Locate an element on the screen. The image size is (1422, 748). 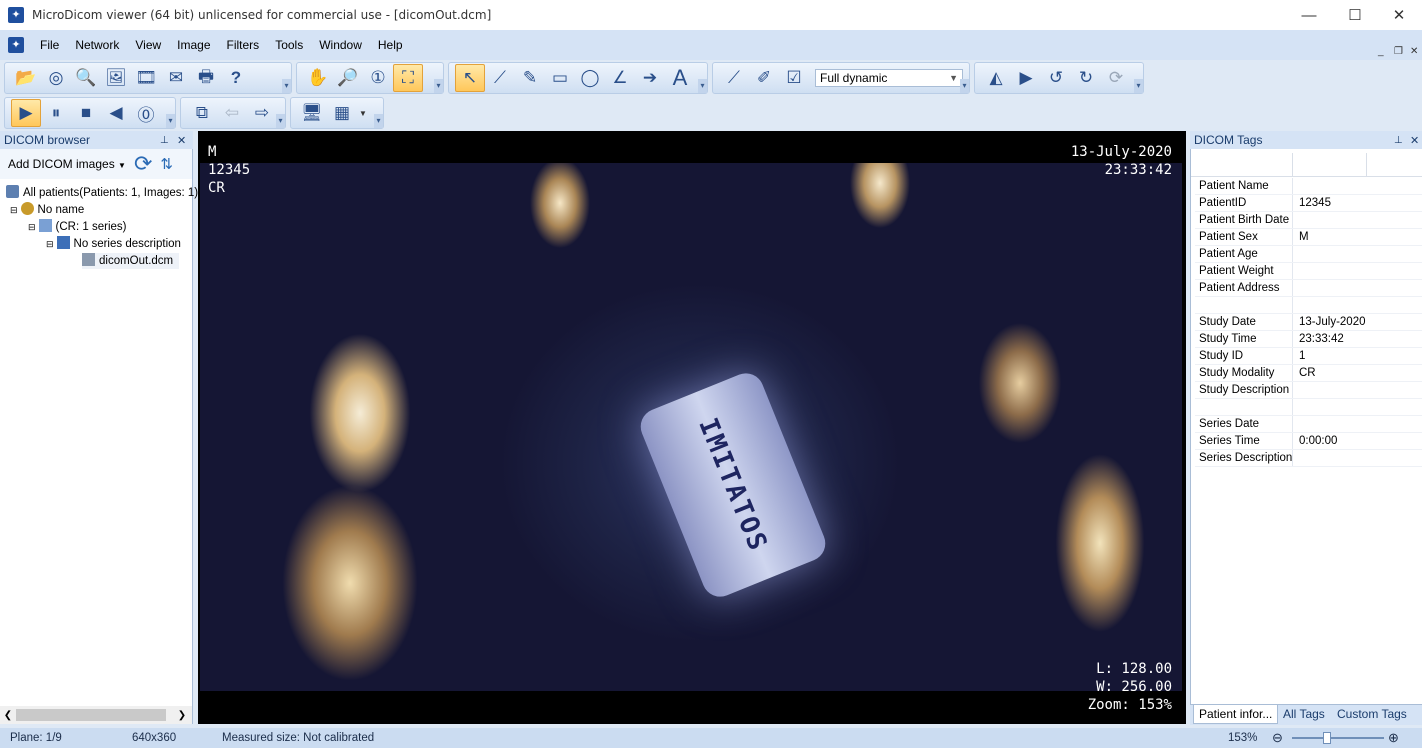
add-dicom-images-button: Add DICOM images ▼ is located at coordinates (63, 164).